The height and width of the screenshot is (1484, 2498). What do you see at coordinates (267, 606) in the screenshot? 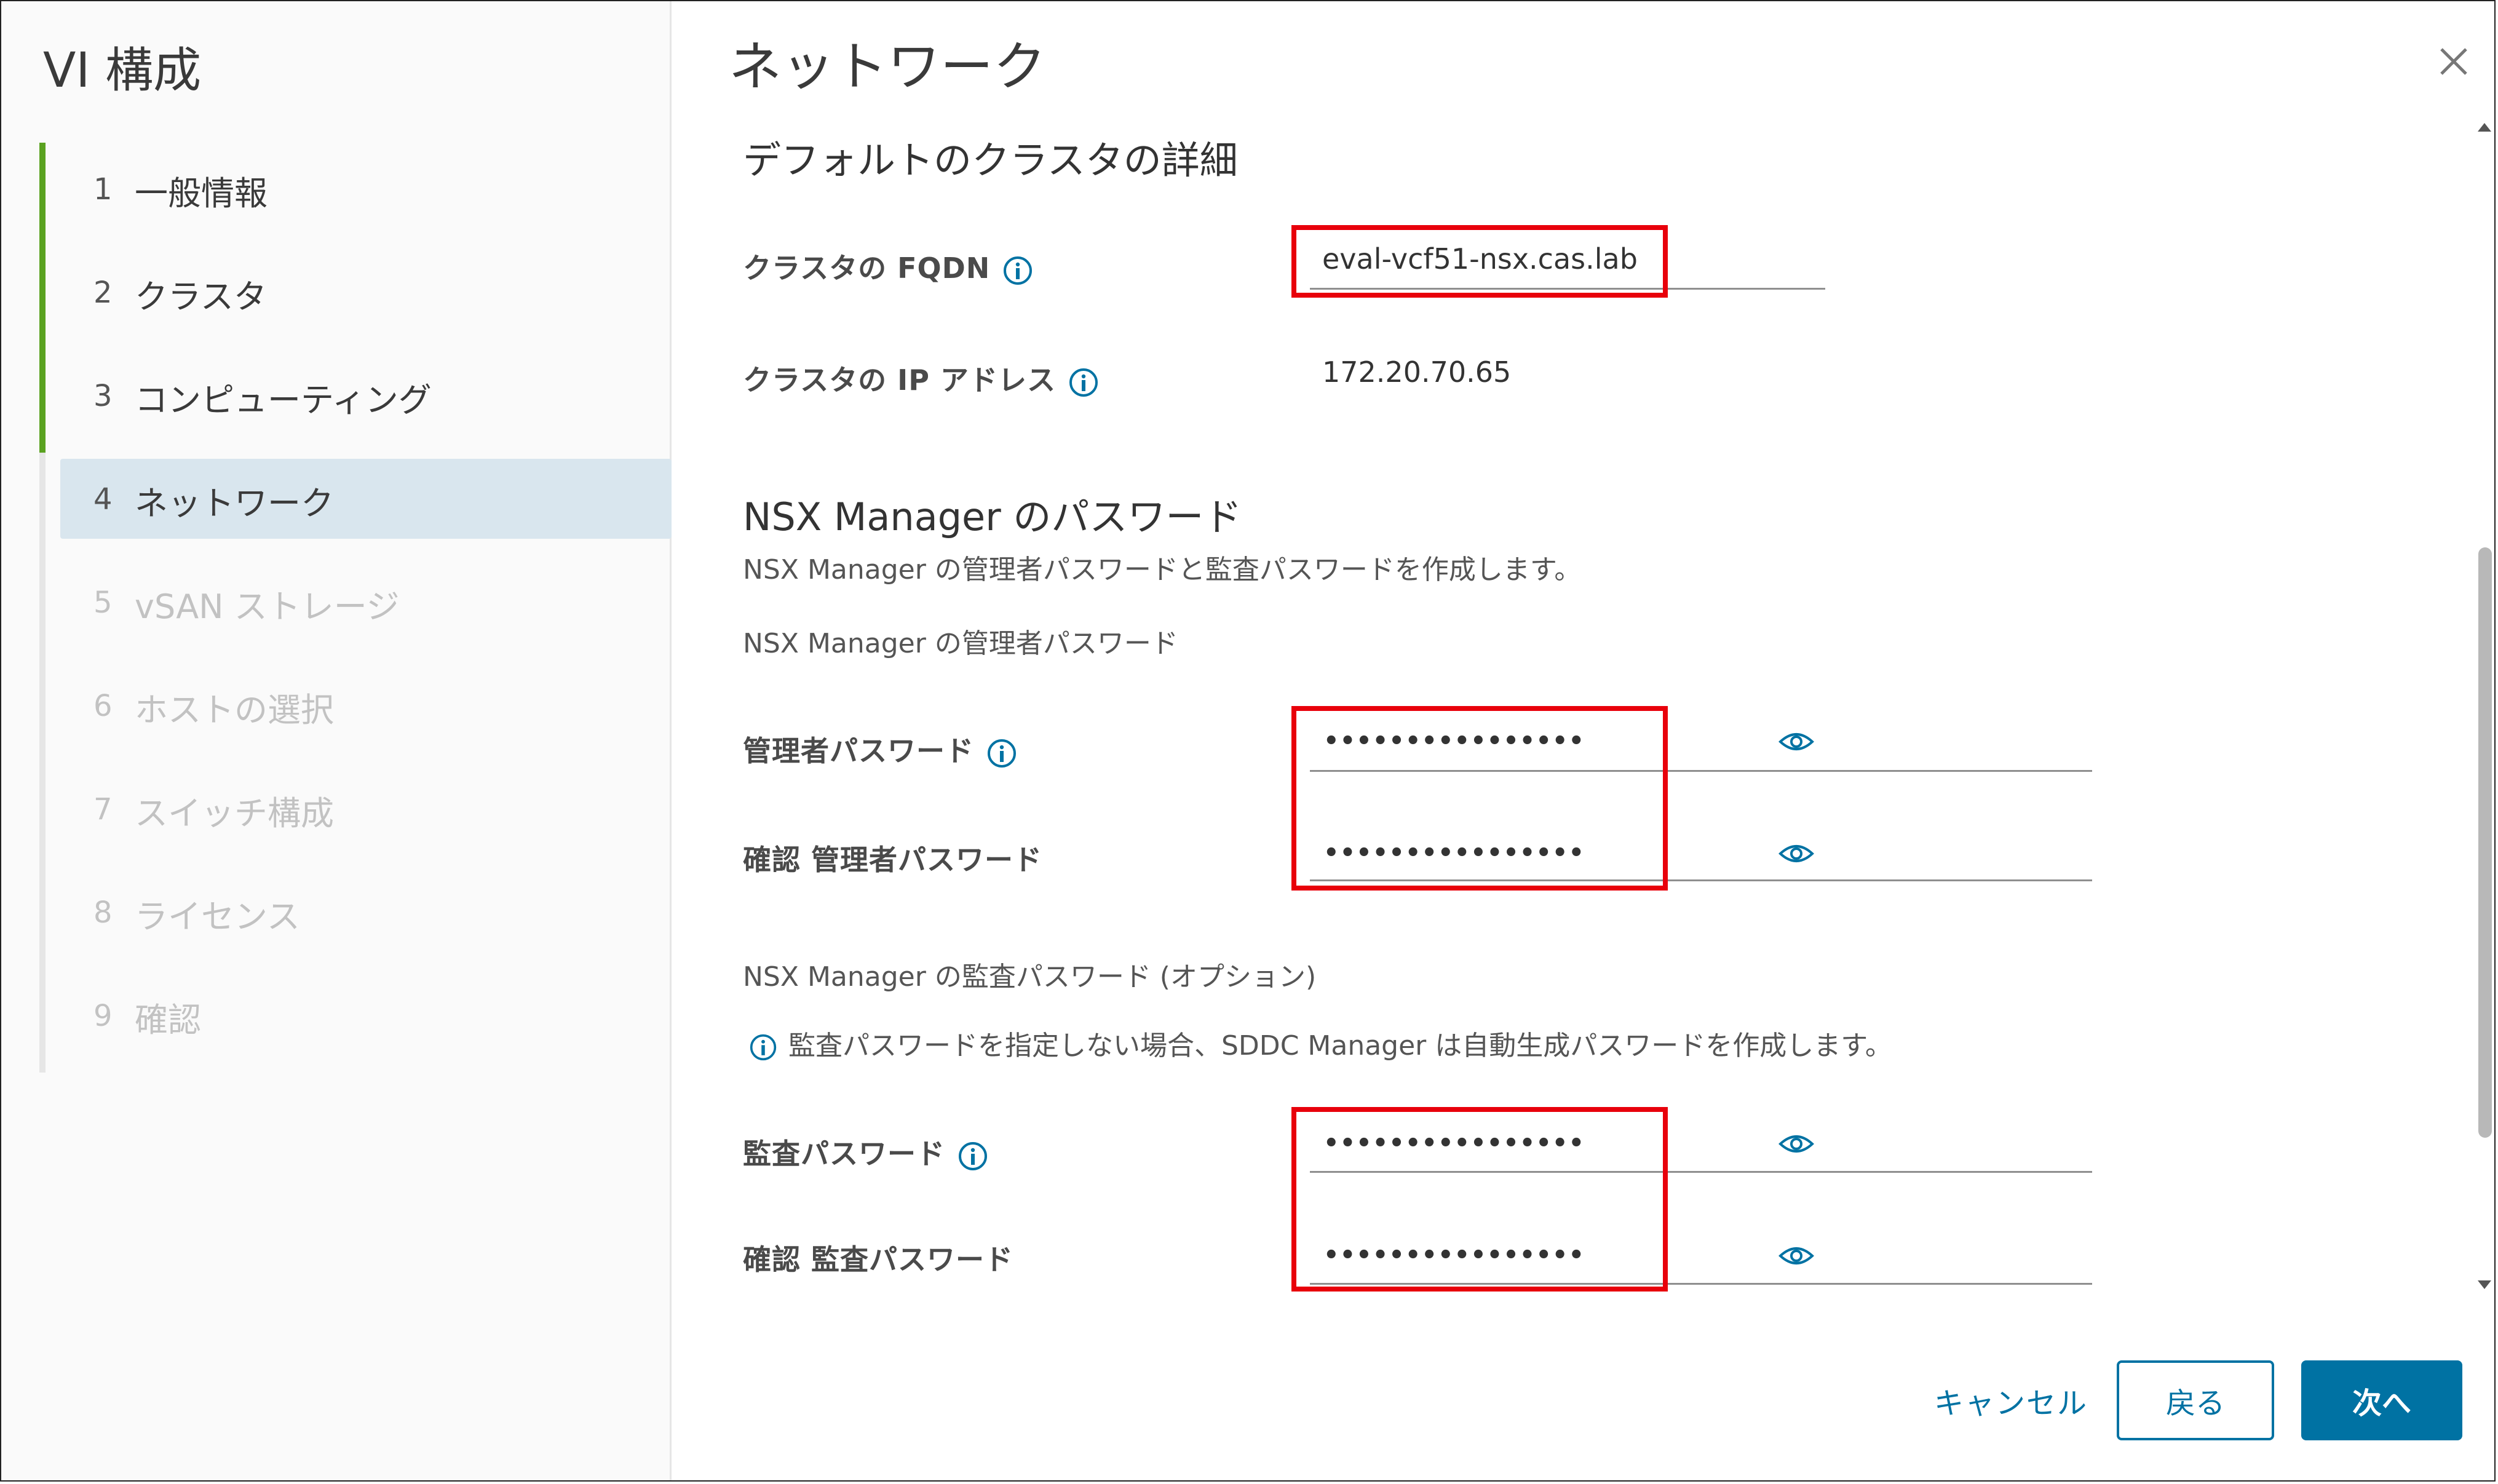
I see `step-label: vSAN ストレージ` at bounding box center [267, 606].